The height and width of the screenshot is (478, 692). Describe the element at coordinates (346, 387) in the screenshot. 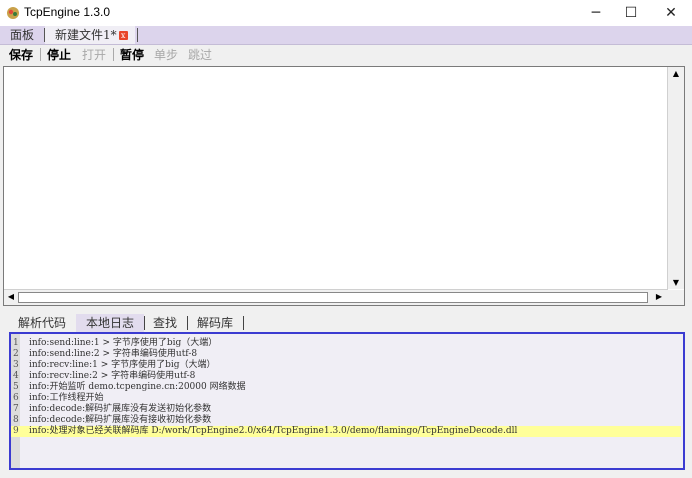

I see `log-line: 5 info:开始监听 demo.tcpengine.cn:20000 网络数据` at that location.